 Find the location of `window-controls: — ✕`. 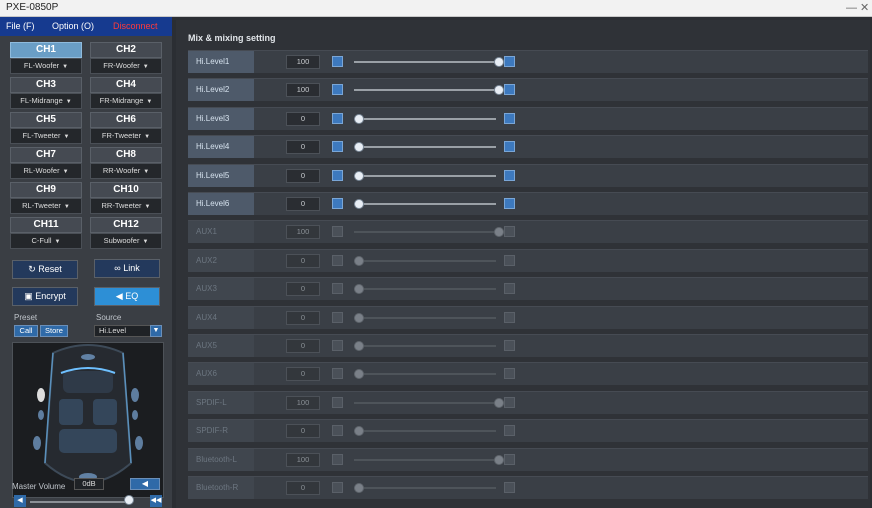

window-controls: — ✕ is located at coordinates (857, 7).